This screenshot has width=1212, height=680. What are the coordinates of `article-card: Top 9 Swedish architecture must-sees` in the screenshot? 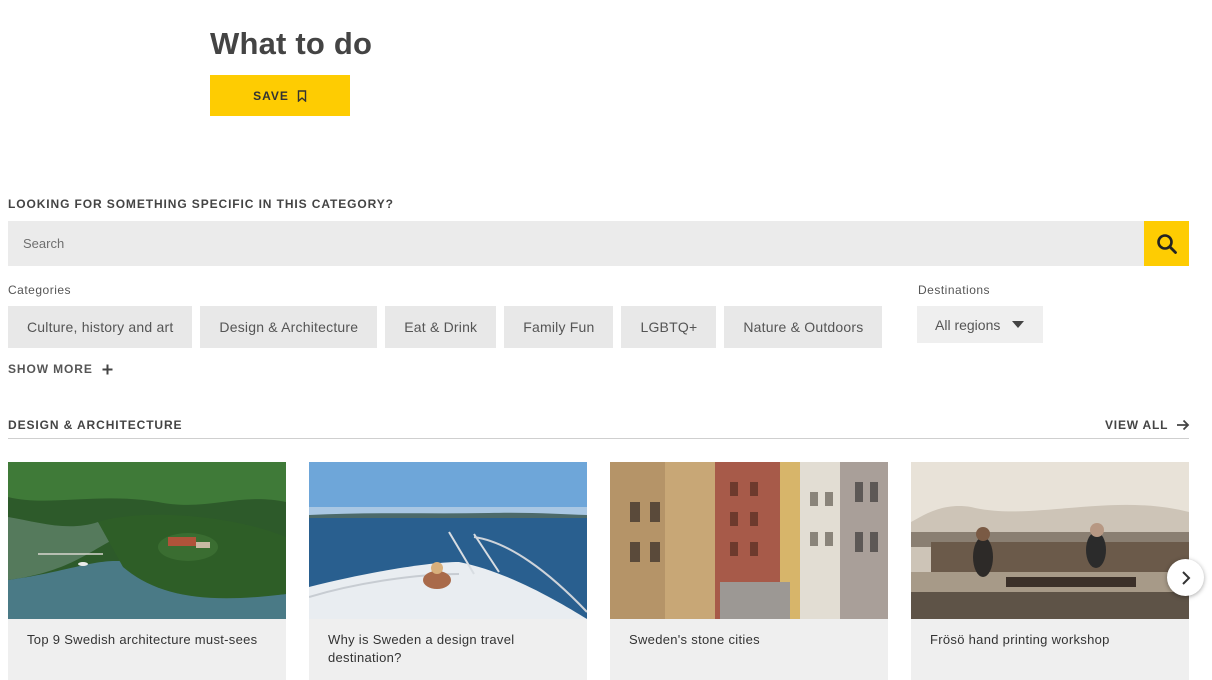 It's located at (147, 571).